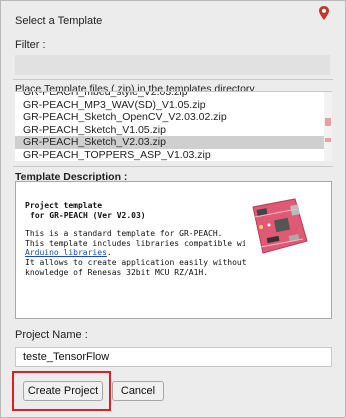  I want to click on description-title: Project template, so click(64, 205).